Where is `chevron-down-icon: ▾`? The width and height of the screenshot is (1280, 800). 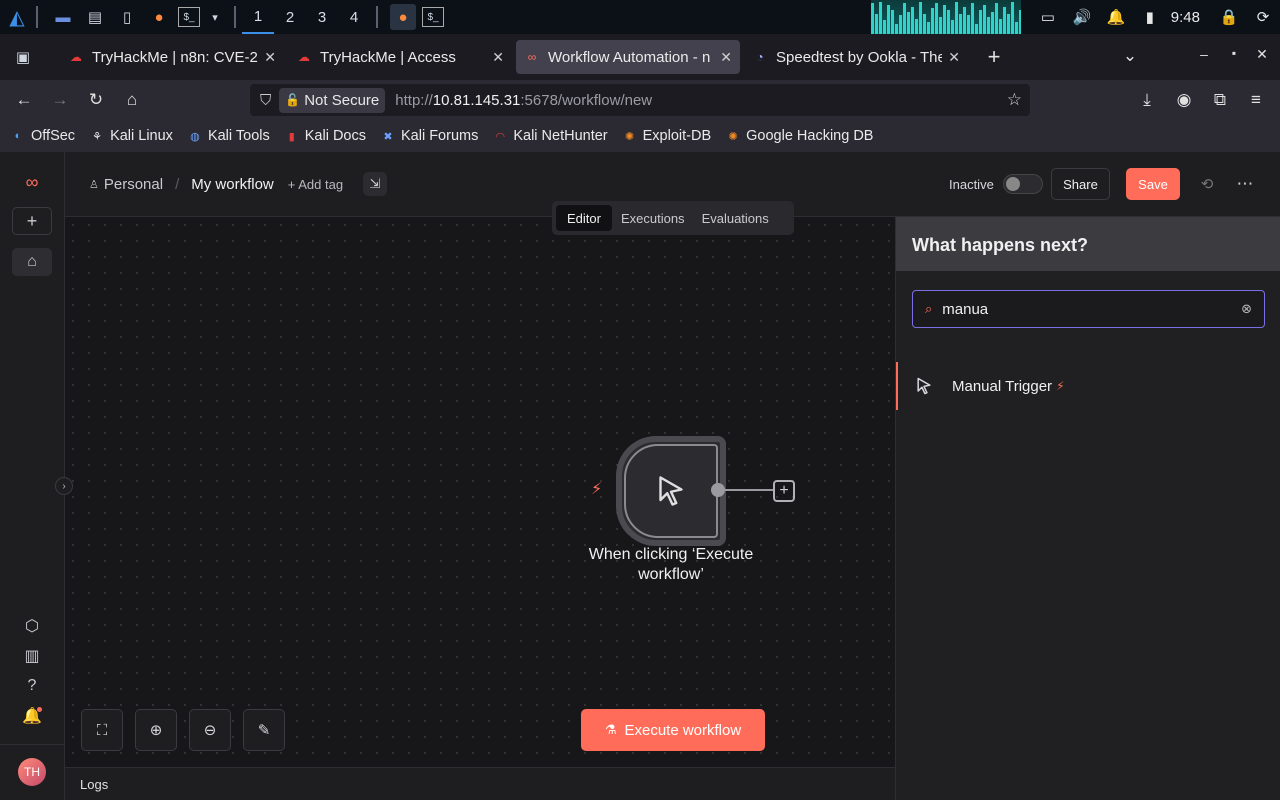
chevron-down-icon: ▾ is located at coordinates (215, 17).